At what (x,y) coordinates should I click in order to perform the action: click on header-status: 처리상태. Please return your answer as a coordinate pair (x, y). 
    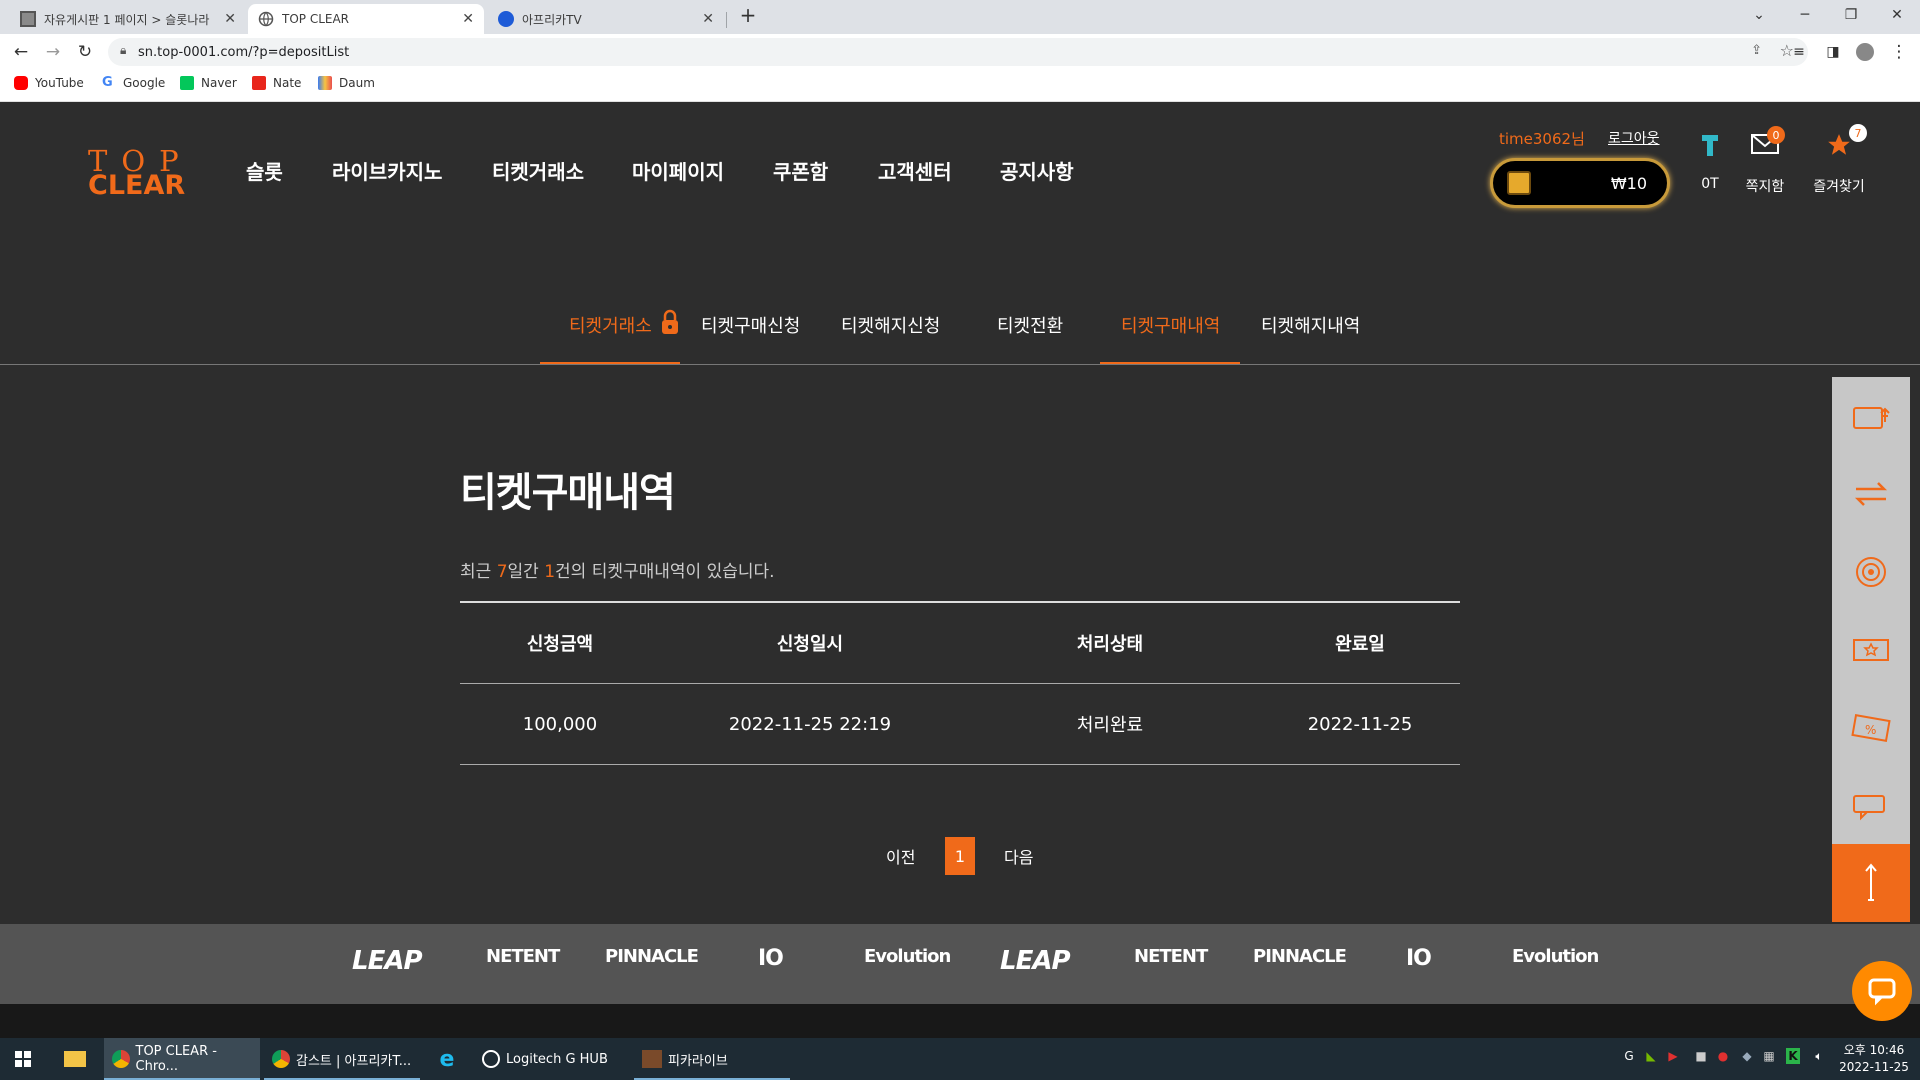
    Looking at the image, I should click on (1110, 644).